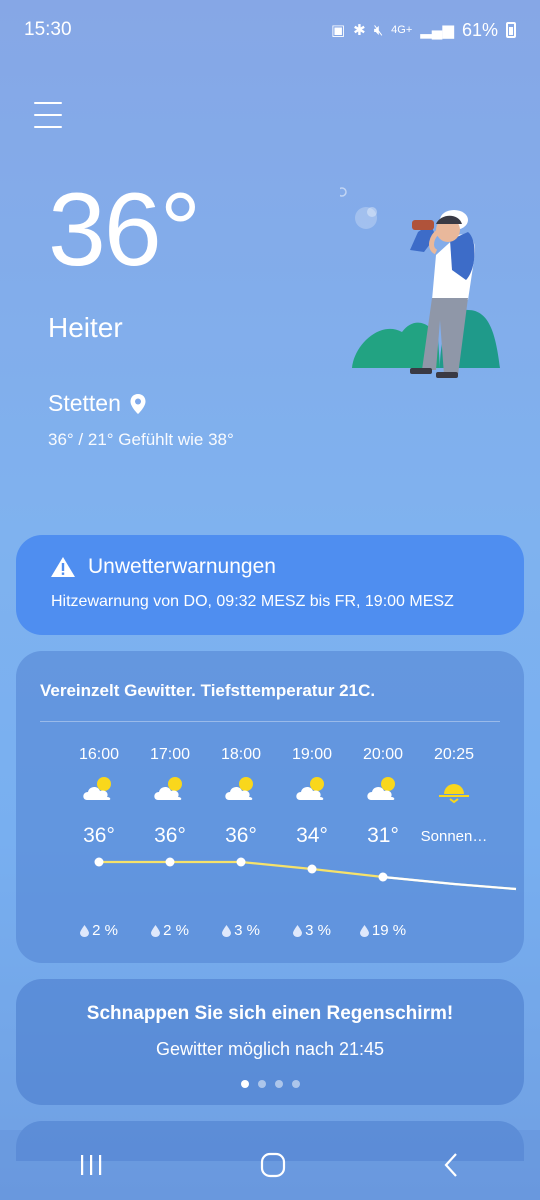 This screenshot has width=540, height=1200. What do you see at coordinates (124, 230) in the screenshot?
I see `current-temperature: 36°` at bounding box center [124, 230].